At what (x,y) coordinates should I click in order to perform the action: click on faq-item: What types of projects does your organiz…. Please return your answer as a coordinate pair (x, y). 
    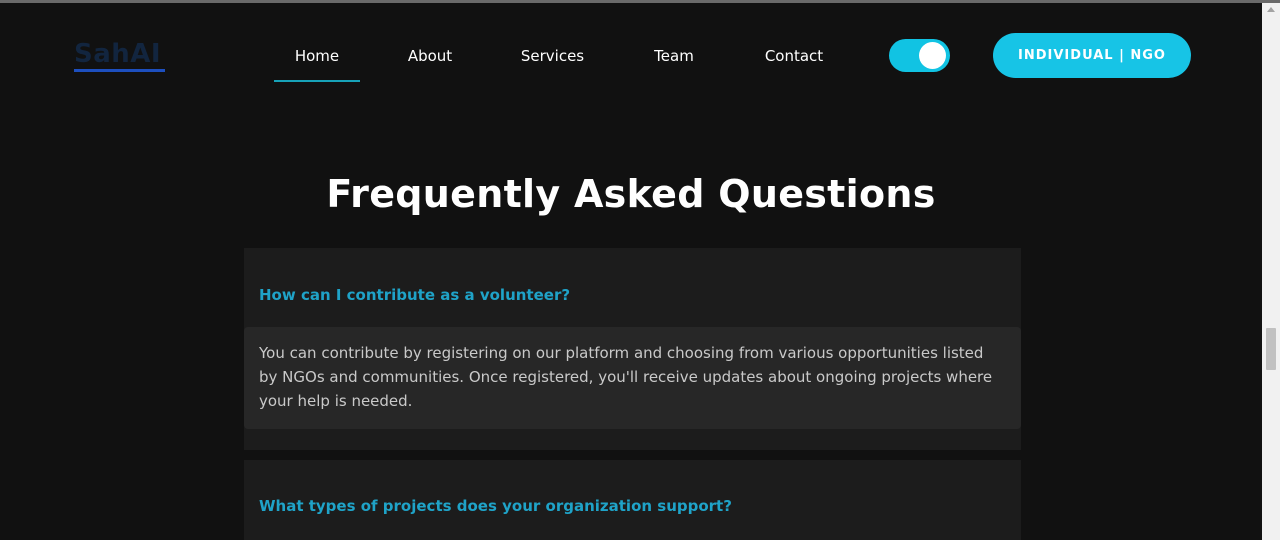
    Looking at the image, I should click on (632, 500).